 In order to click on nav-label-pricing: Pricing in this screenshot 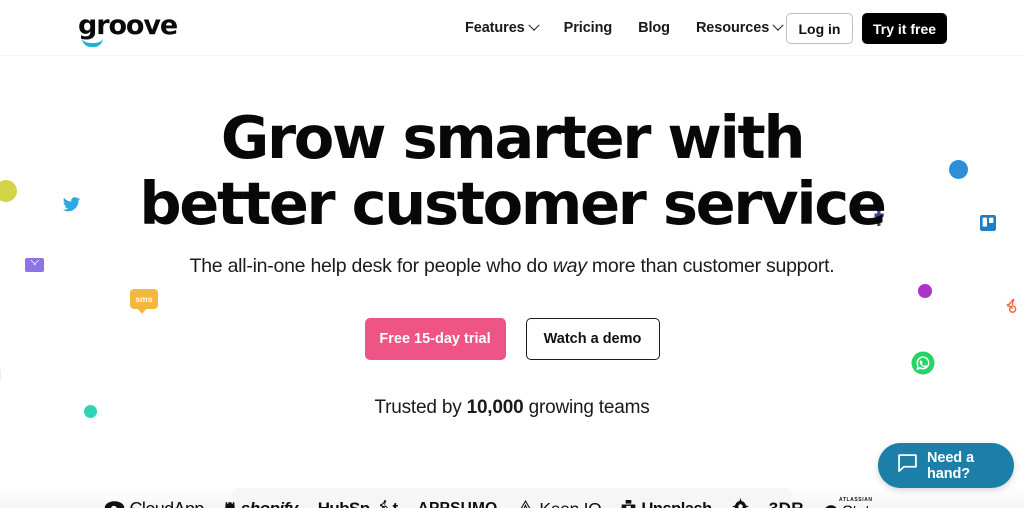, I will do `click(588, 28)`.